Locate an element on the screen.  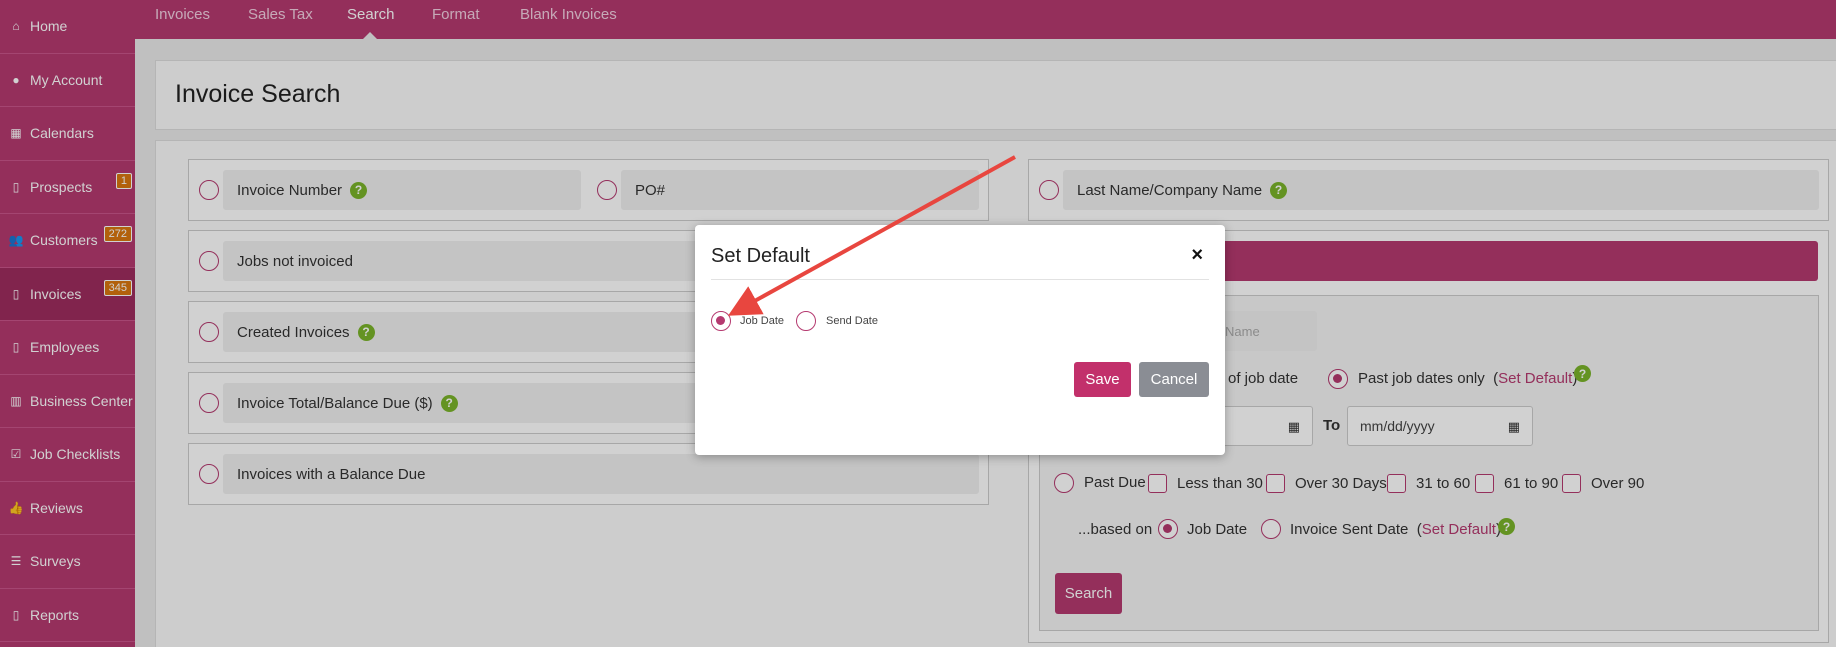
close-icon: × is located at coordinates (1197, 255).